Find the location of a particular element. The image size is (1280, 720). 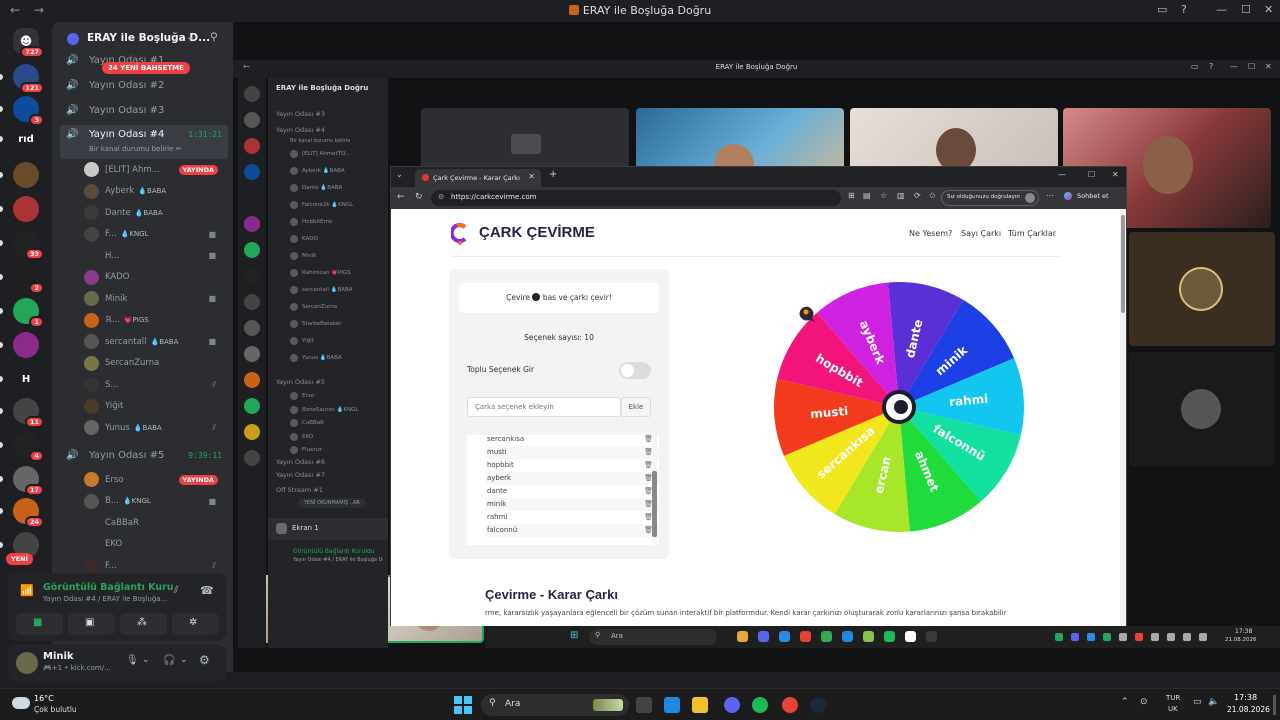

new-unread-badge: YENİ is located at coordinates (20, 559).